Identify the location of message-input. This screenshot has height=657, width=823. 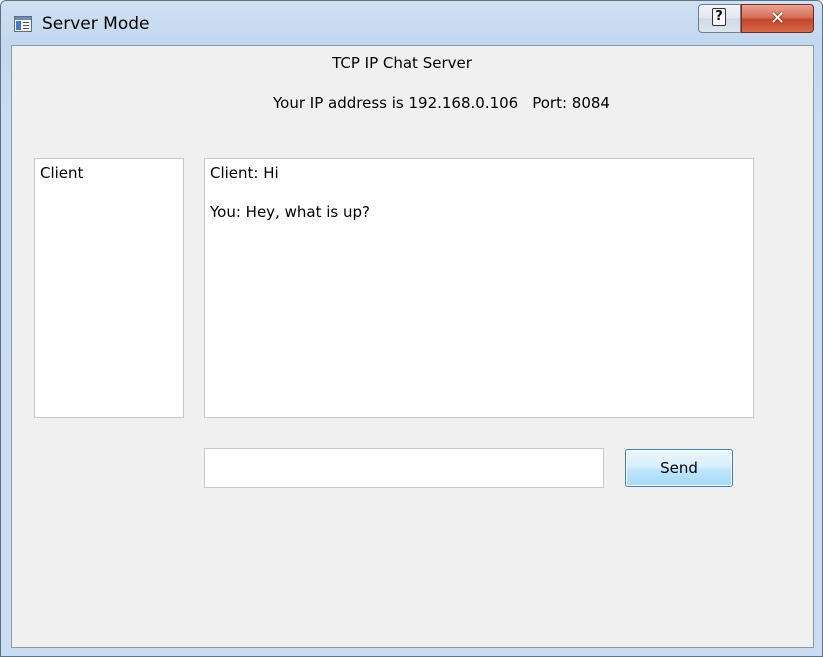
(404, 468).